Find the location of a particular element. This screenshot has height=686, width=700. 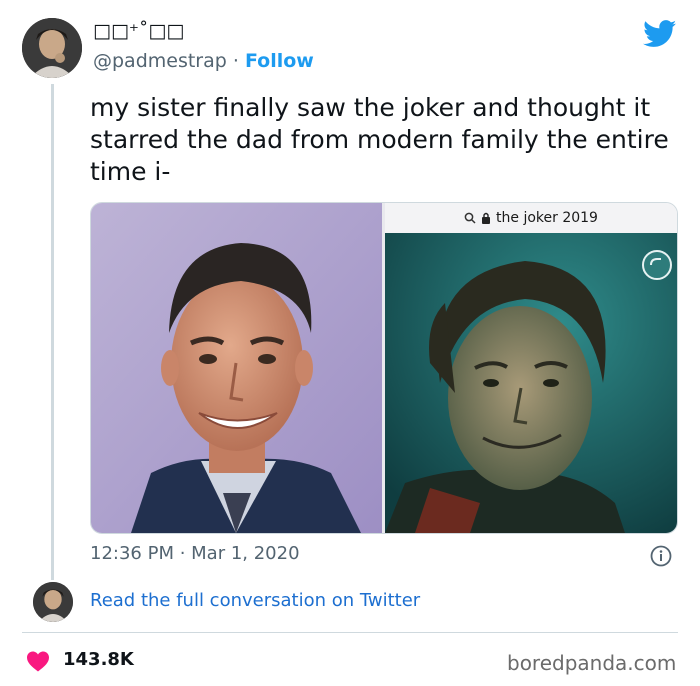

lock-icon is located at coordinates (486, 218).